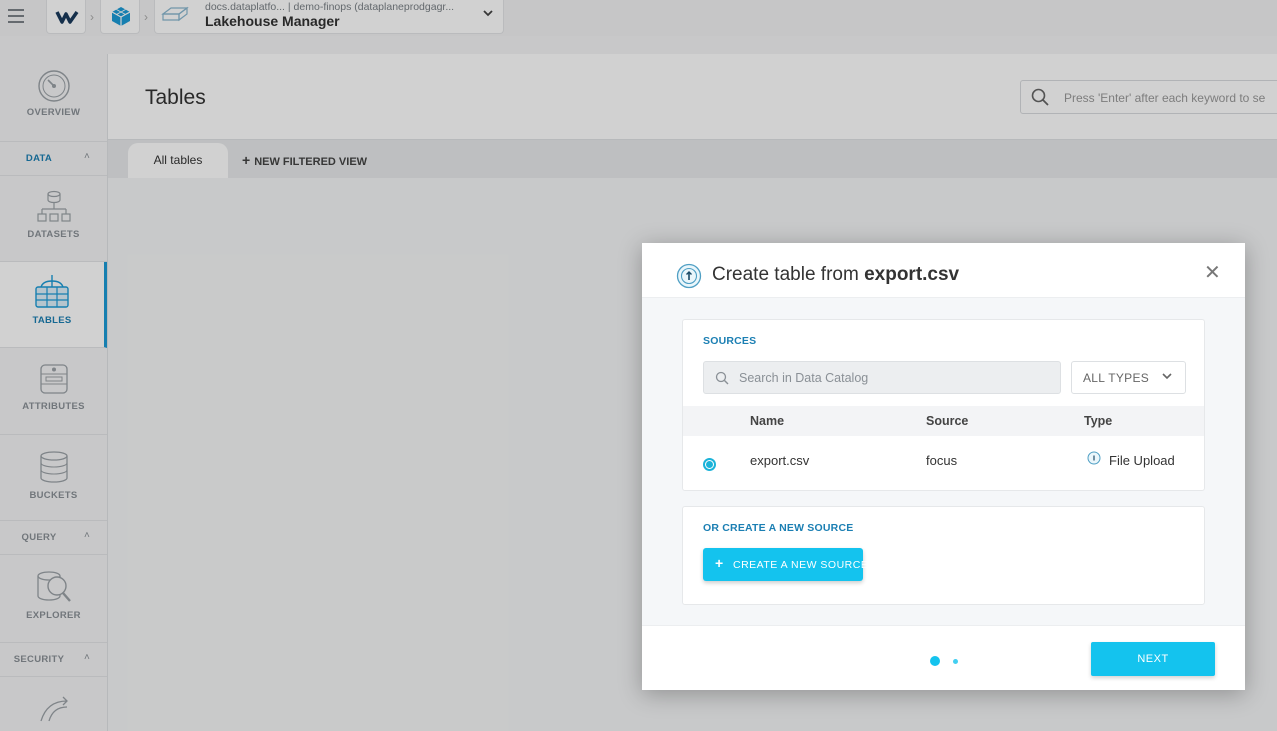 The image size is (1277, 731). What do you see at coordinates (942, 460) in the screenshot?
I see `row-source: focus` at bounding box center [942, 460].